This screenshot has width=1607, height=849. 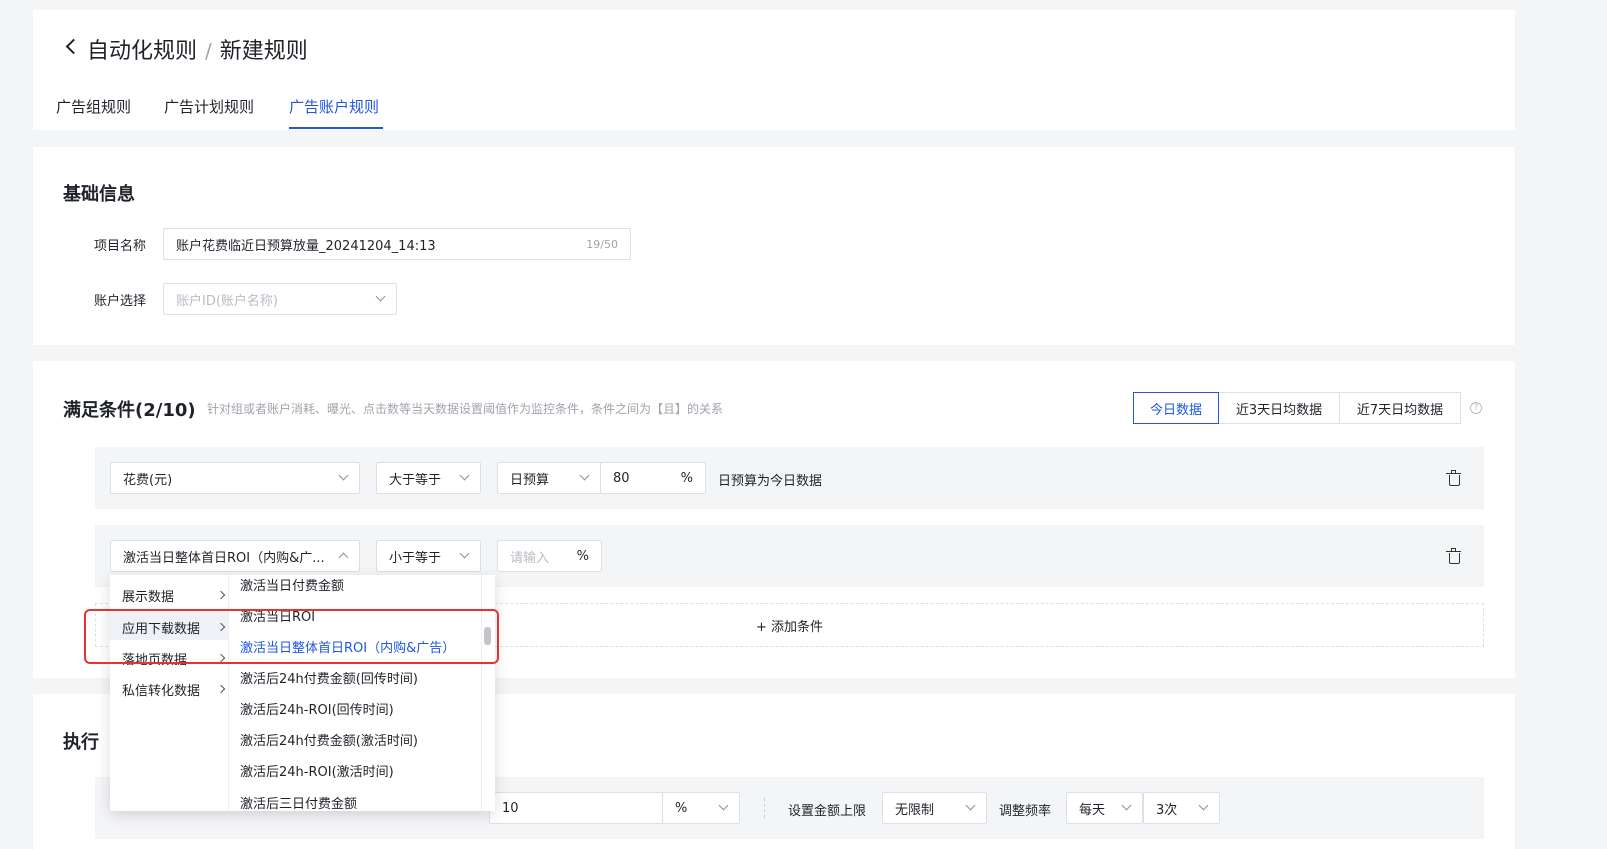 What do you see at coordinates (576, 808) in the screenshot?
I see `execution-value-input: 10` at bounding box center [576, 808].